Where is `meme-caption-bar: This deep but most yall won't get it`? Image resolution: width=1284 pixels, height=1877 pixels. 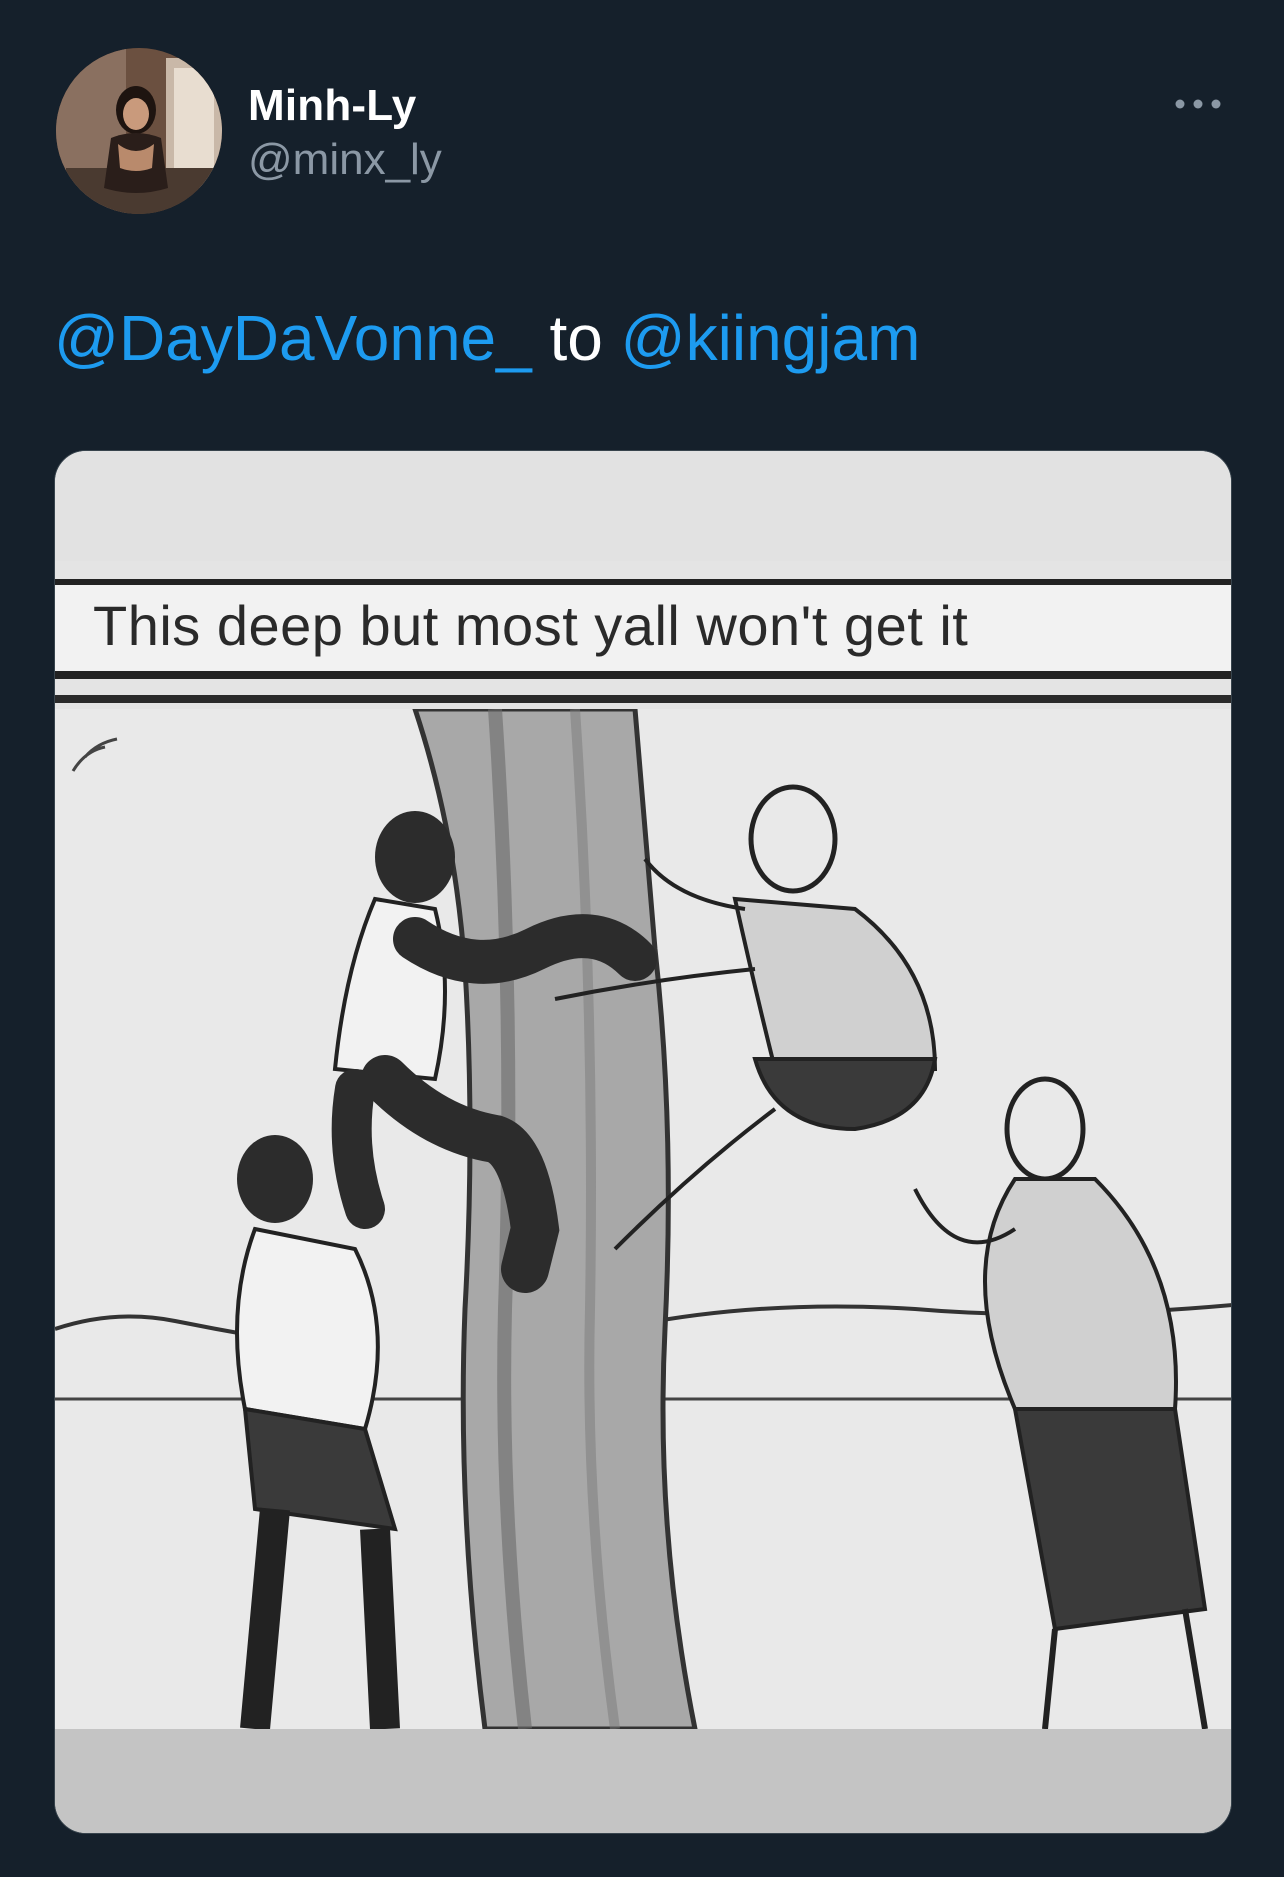 meme-caption-bar: This deep but most yall won't get it is located at coordinates (643, 629).